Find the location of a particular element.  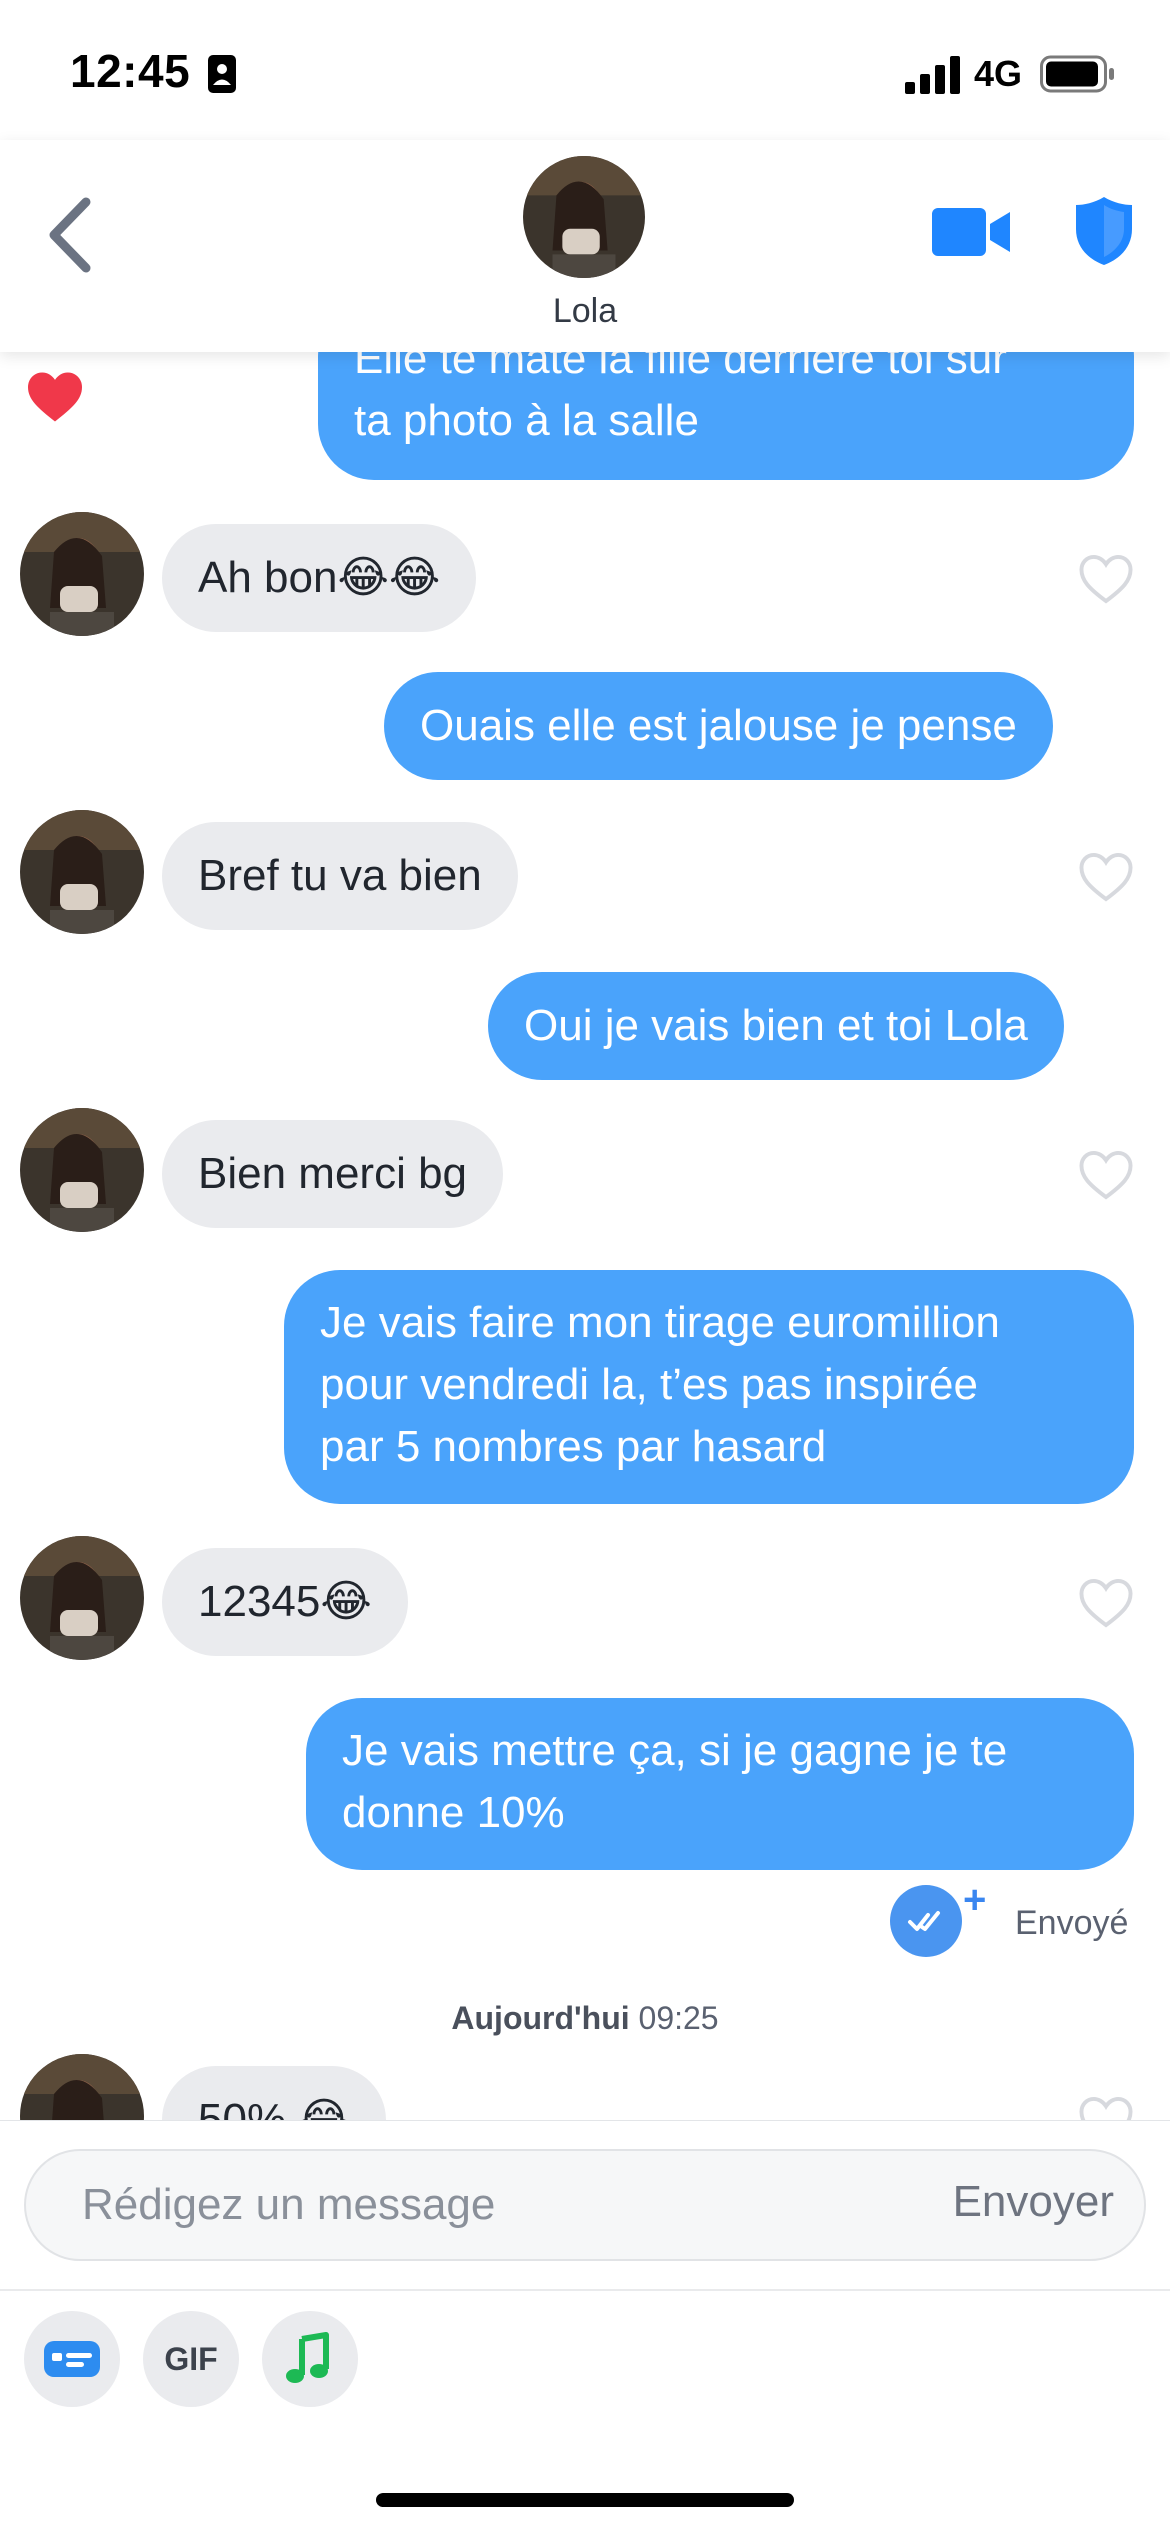

chat-header: Lola is located at coordinates (585, 246).